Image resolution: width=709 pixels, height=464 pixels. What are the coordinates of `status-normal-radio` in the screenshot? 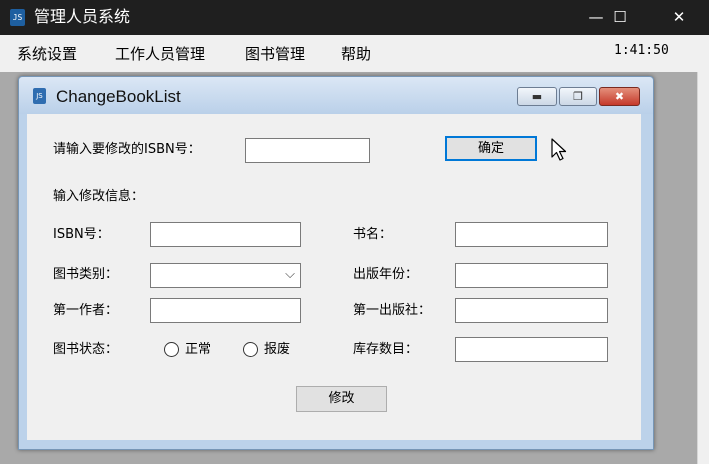 It's located at (171, 349).